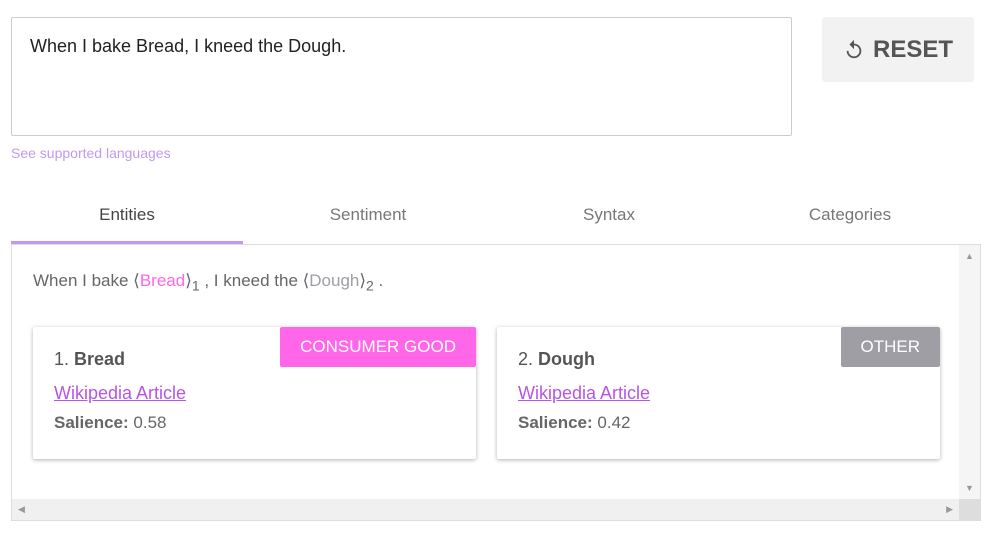 The height and width of the screenshot is (535, 992). Describe the element at coordinates (21, 509) in the screenshot. I see `scroll-left-icon: ◀` at that location.